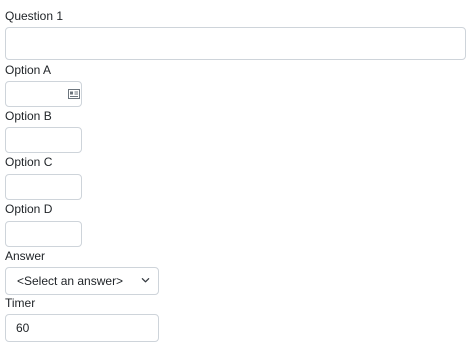 This screenshot has height=347, width=474. I want to click on timer-label: Timer, so click(20, 303).